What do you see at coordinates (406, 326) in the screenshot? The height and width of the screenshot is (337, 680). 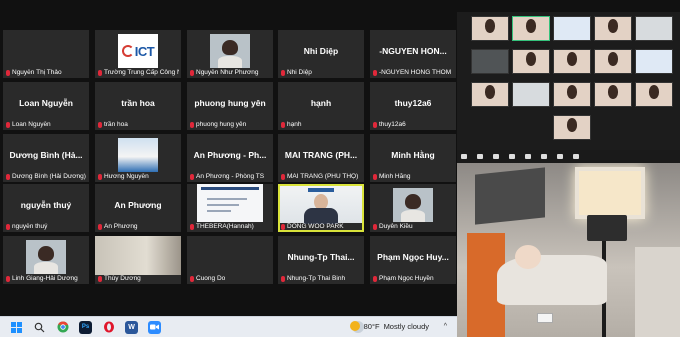 I see `weather-desc: Mostly cloudy` at bounding box center [406, 326].